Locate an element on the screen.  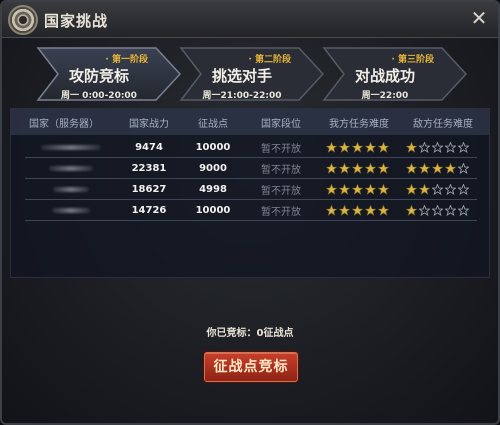
stage-2: 第二阶段 挑选对手 周一21:00-22:00 is located at coordinates (252, 74).